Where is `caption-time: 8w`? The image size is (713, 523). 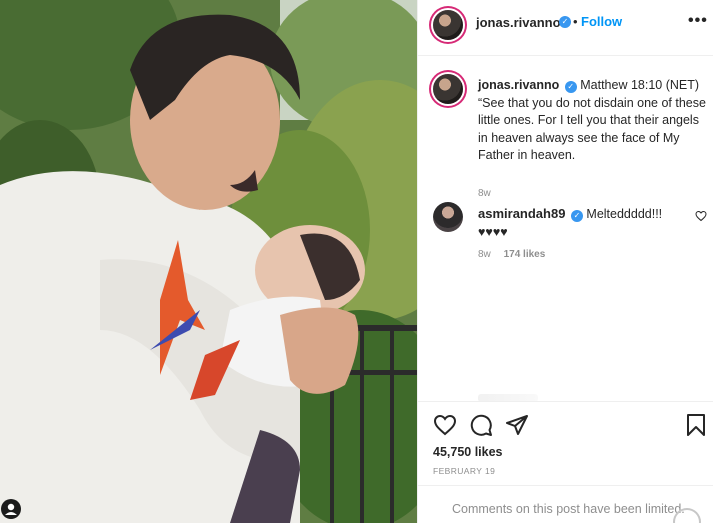
caption-time: 8w is located at coordinates (484, 193).